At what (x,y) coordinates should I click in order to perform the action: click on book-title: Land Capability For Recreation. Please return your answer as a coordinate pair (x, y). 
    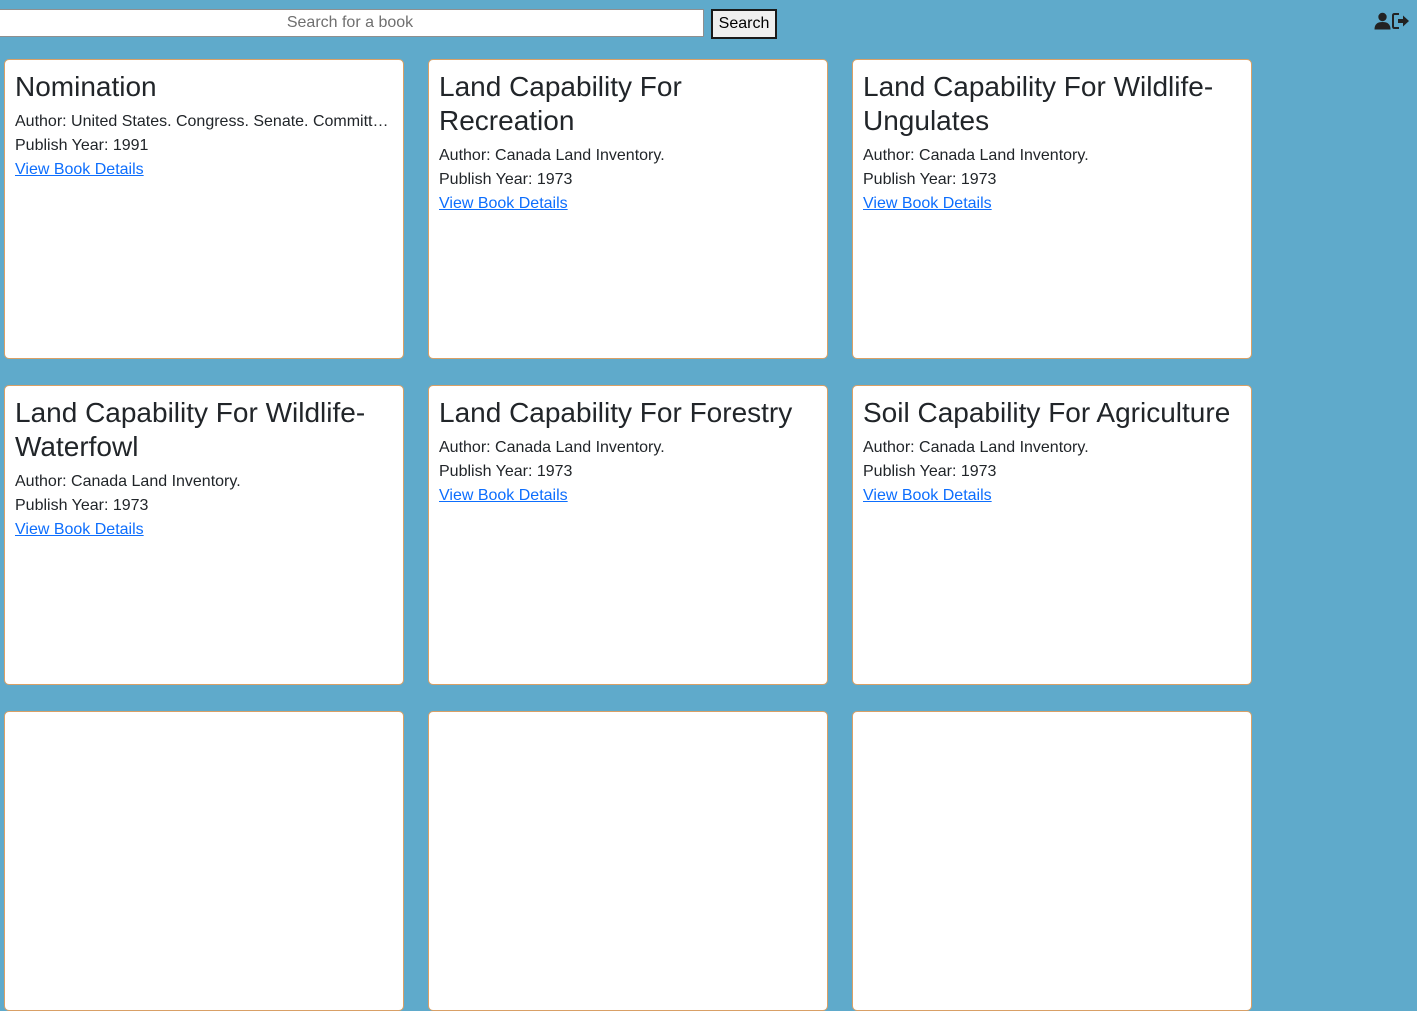
    Looking at the image, I should click on (560, 103).